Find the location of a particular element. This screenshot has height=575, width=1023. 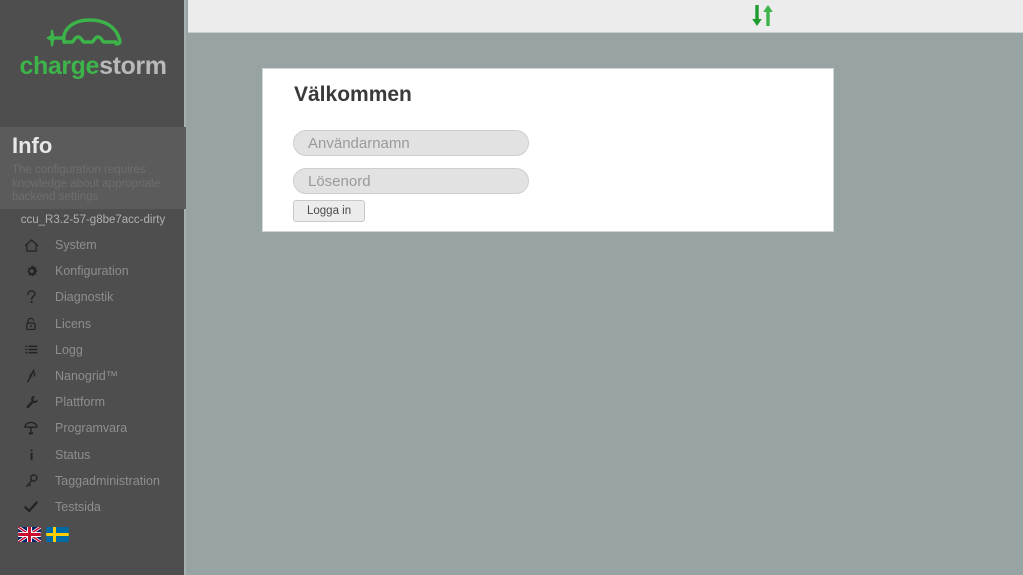

page-title: Välkommen is located at coordinates (353, 94).